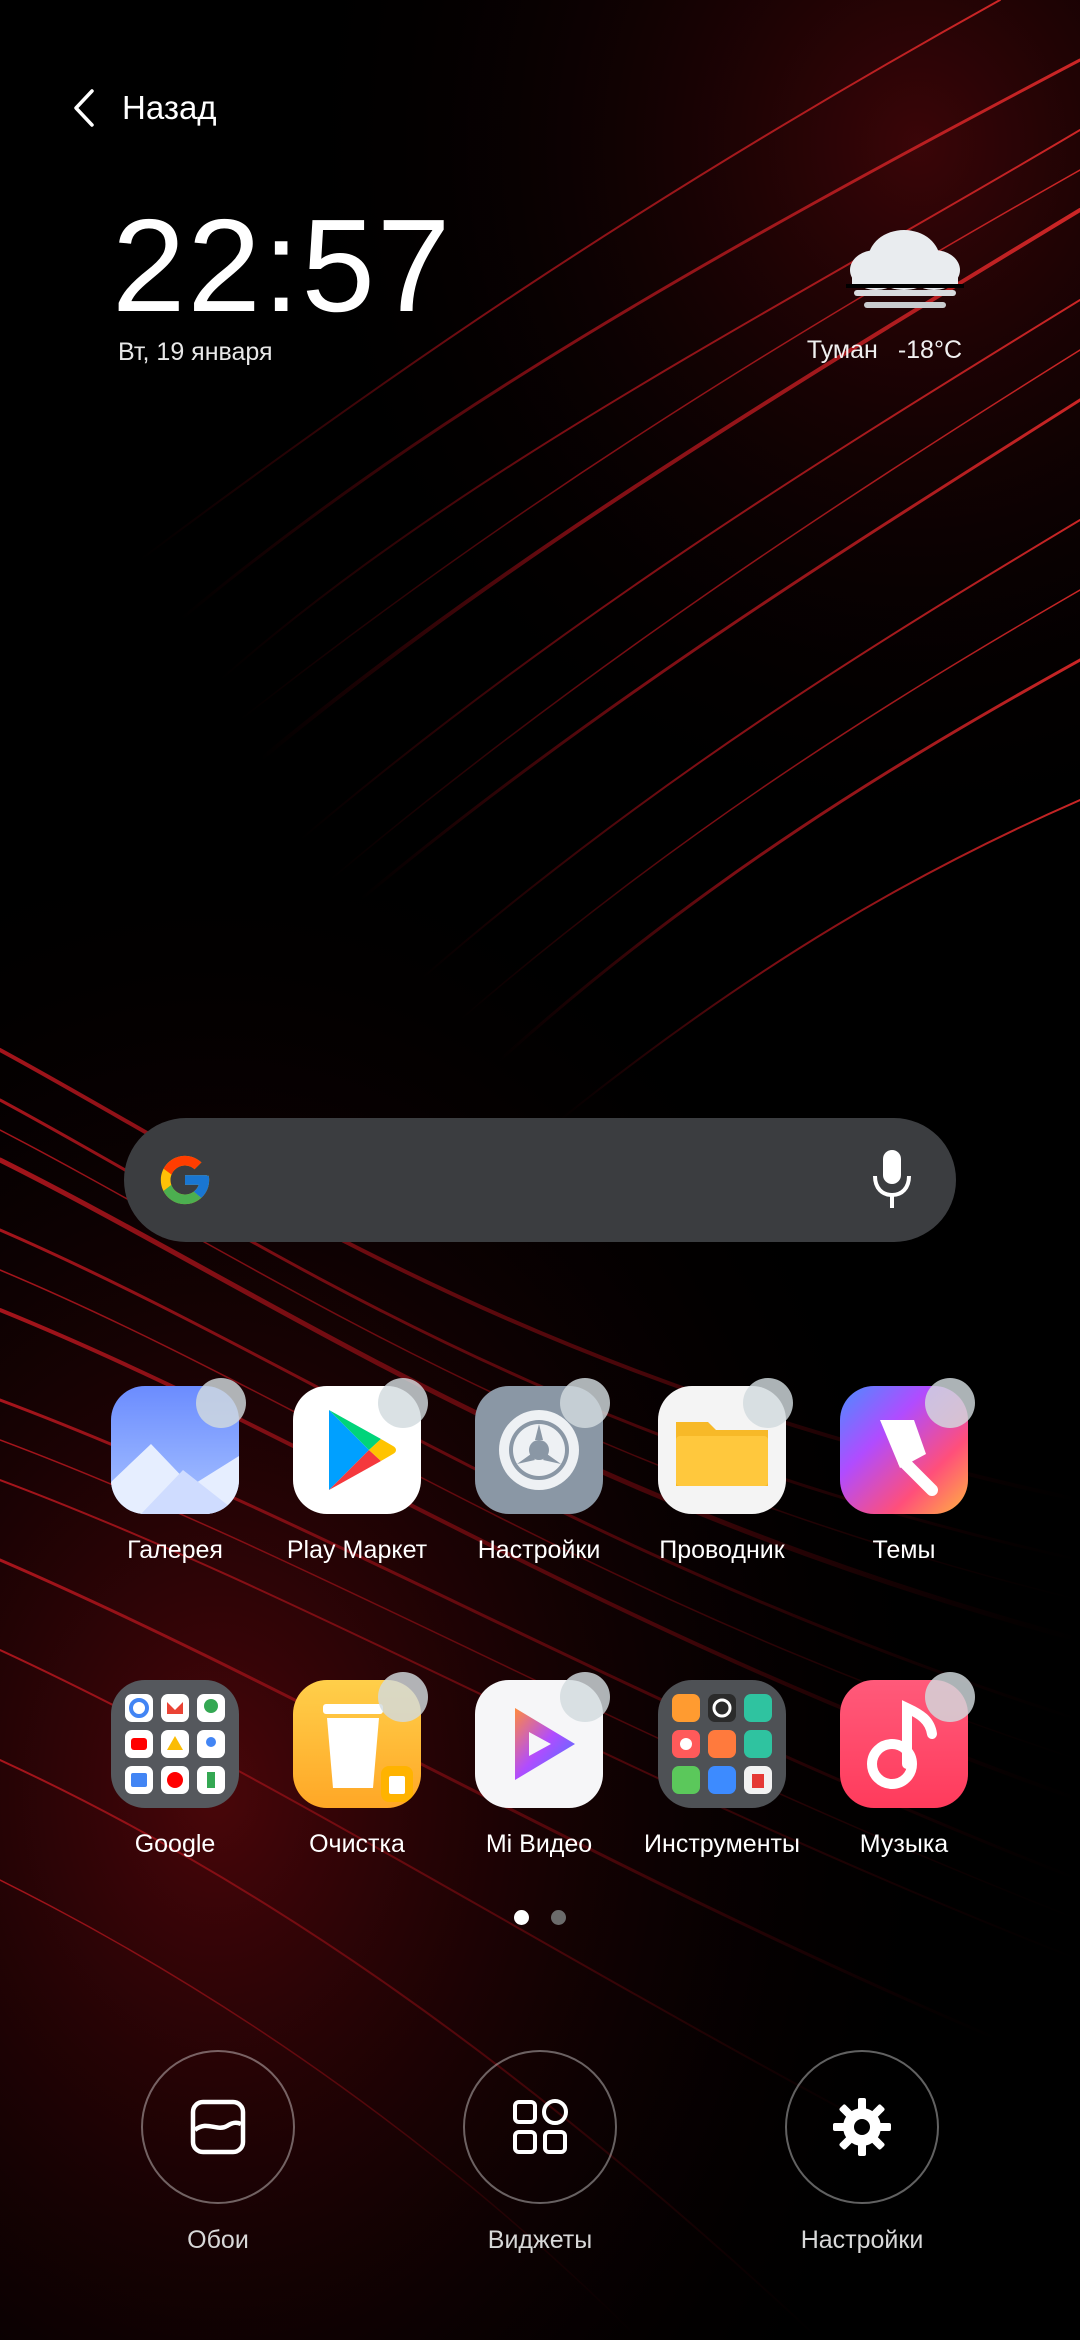 The width and height of the screenshot is (1080, 2340). I want to click on google-search-bar, so click(540, 1180).